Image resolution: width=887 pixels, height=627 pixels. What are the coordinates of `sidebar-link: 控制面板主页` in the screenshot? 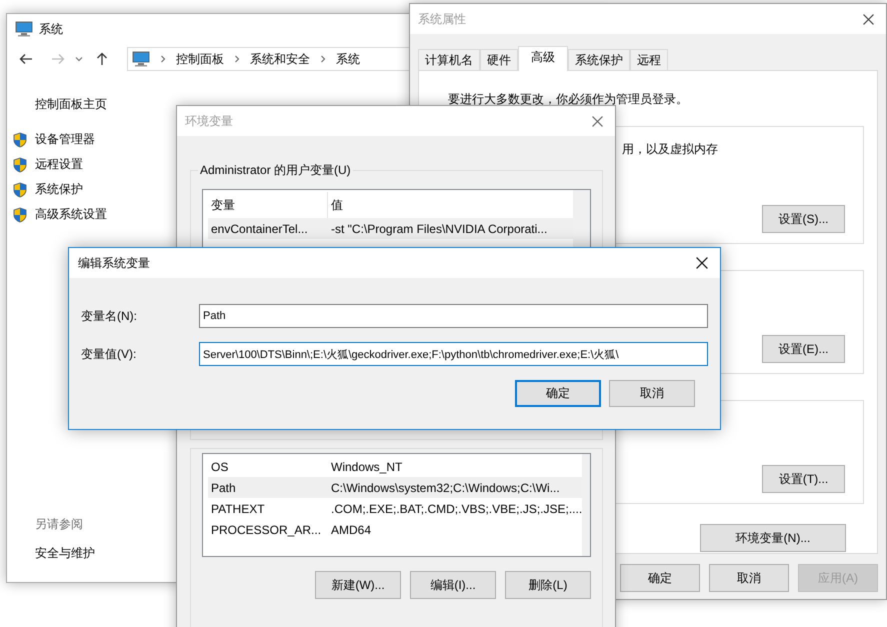 It's located at (71, 104).